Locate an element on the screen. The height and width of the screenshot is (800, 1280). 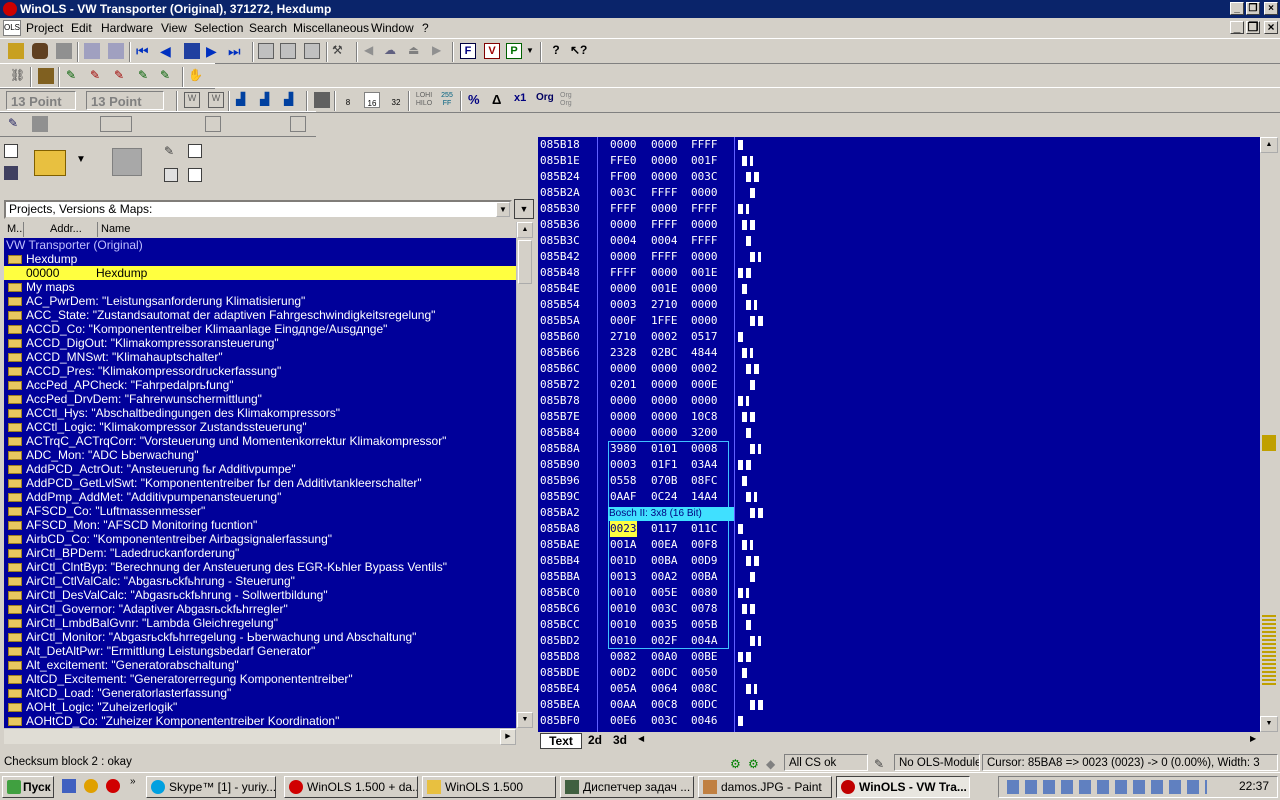
hex-row: 085B36 0000 FFFF 0000 is located at coordinates (898, 225).